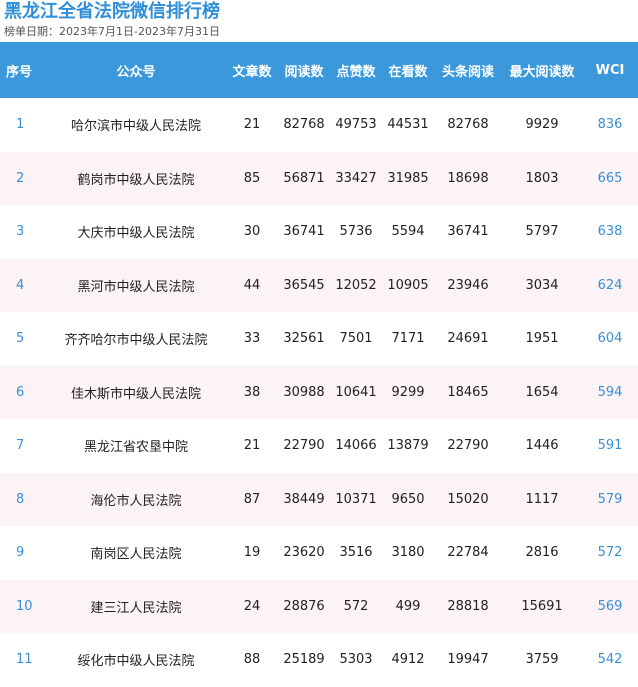 This screenshot has width=638, height=687. Describe the element at coordinates (542, 392) in the screenshot. I see `max-reads-cell: 1654` at that location.